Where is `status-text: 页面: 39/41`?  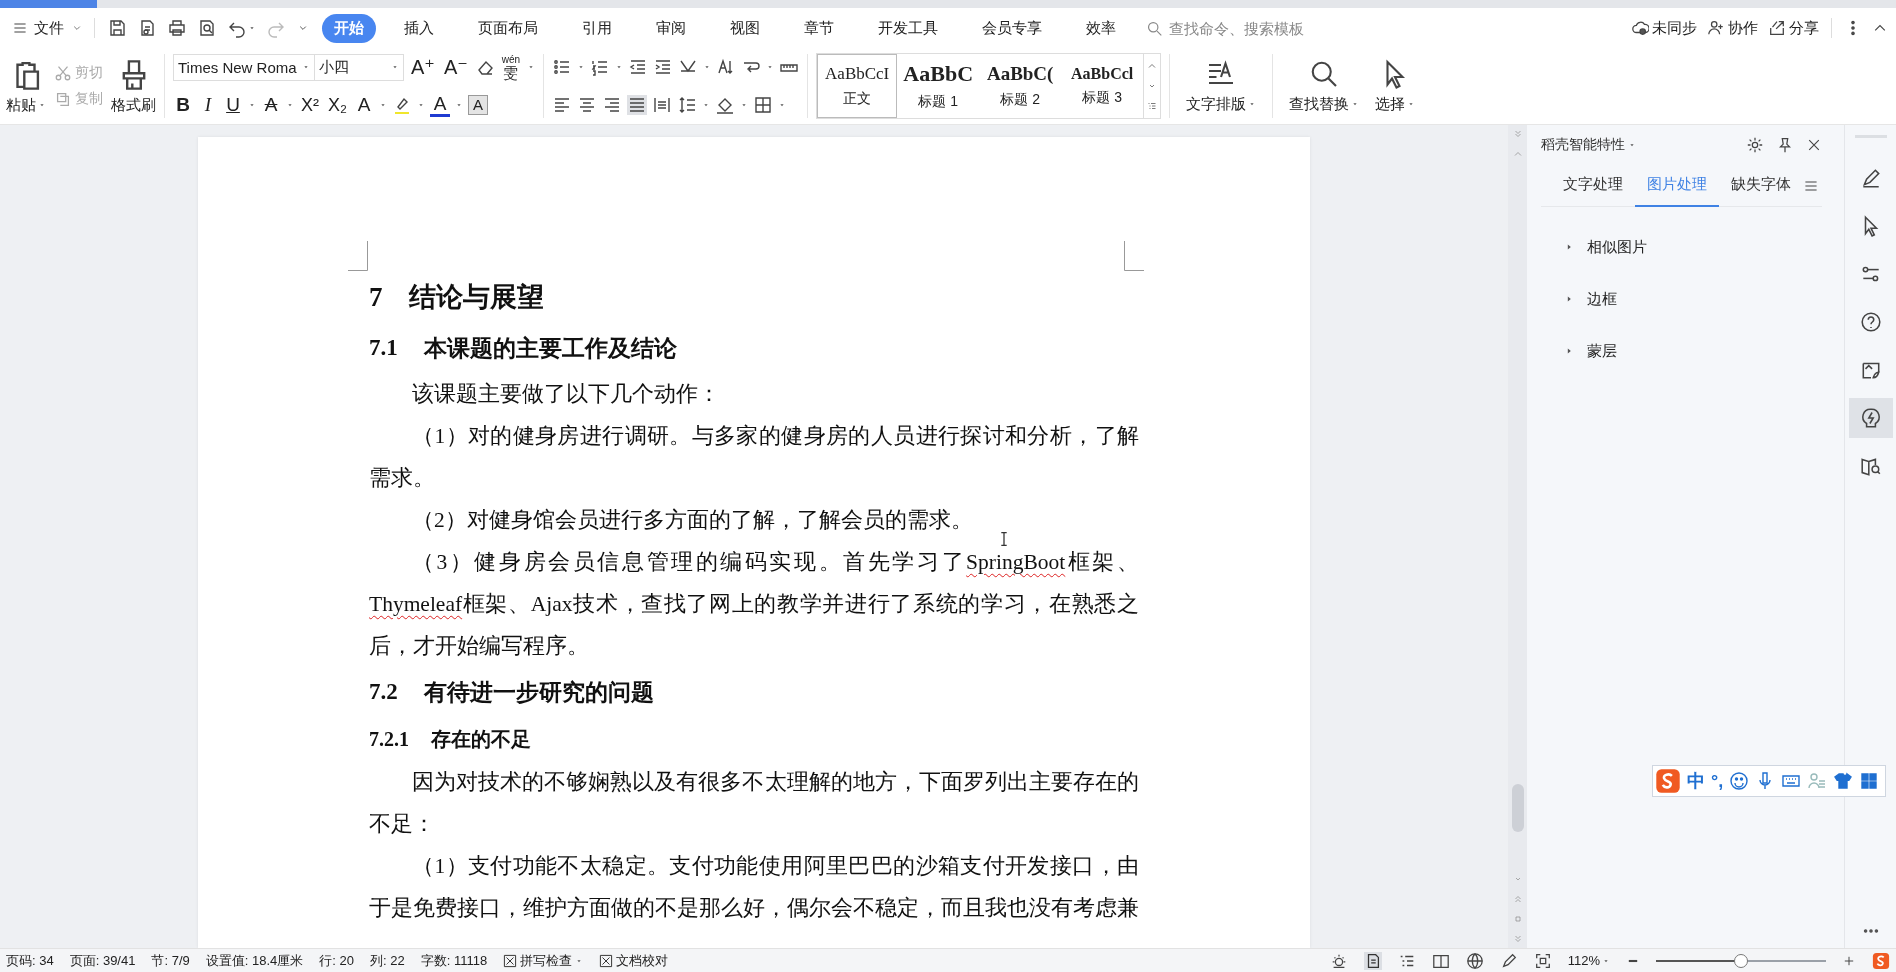
status-text: 页面: 39/41 is located at coordinates (102, 960).